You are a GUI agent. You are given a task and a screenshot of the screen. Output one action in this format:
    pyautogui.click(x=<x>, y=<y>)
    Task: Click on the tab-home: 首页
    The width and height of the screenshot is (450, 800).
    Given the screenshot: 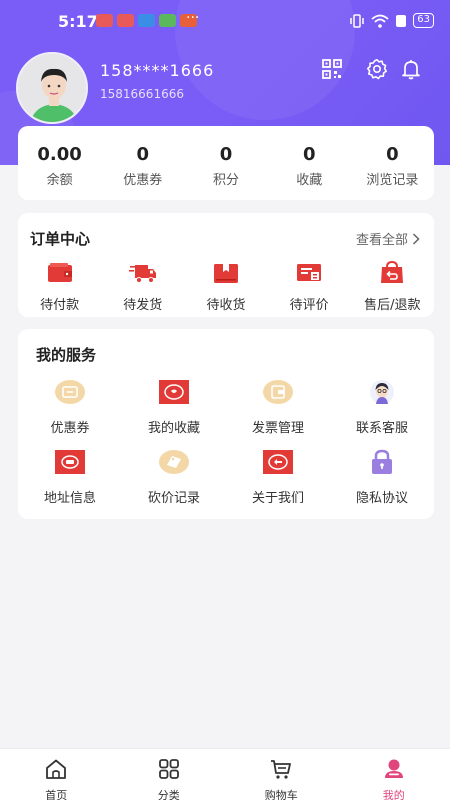 What is the action you would take?
    pyautogui.click(x=56, y=774)
    